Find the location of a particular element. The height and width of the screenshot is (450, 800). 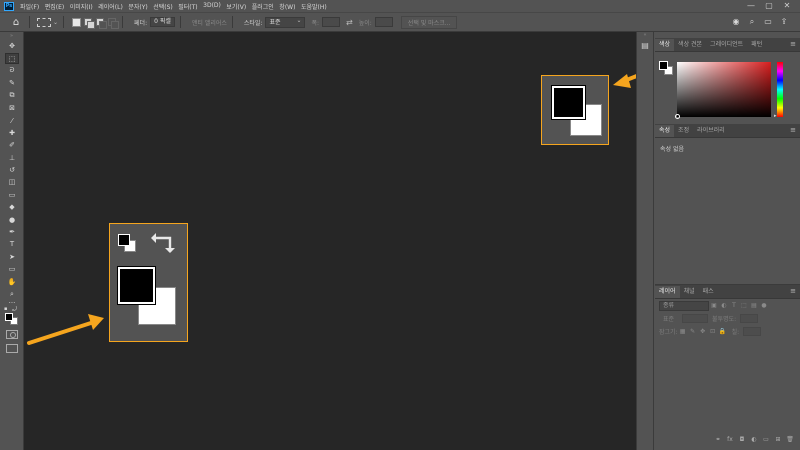

tab-libraries: 라이브러리 is located at coordinates (711, 131).